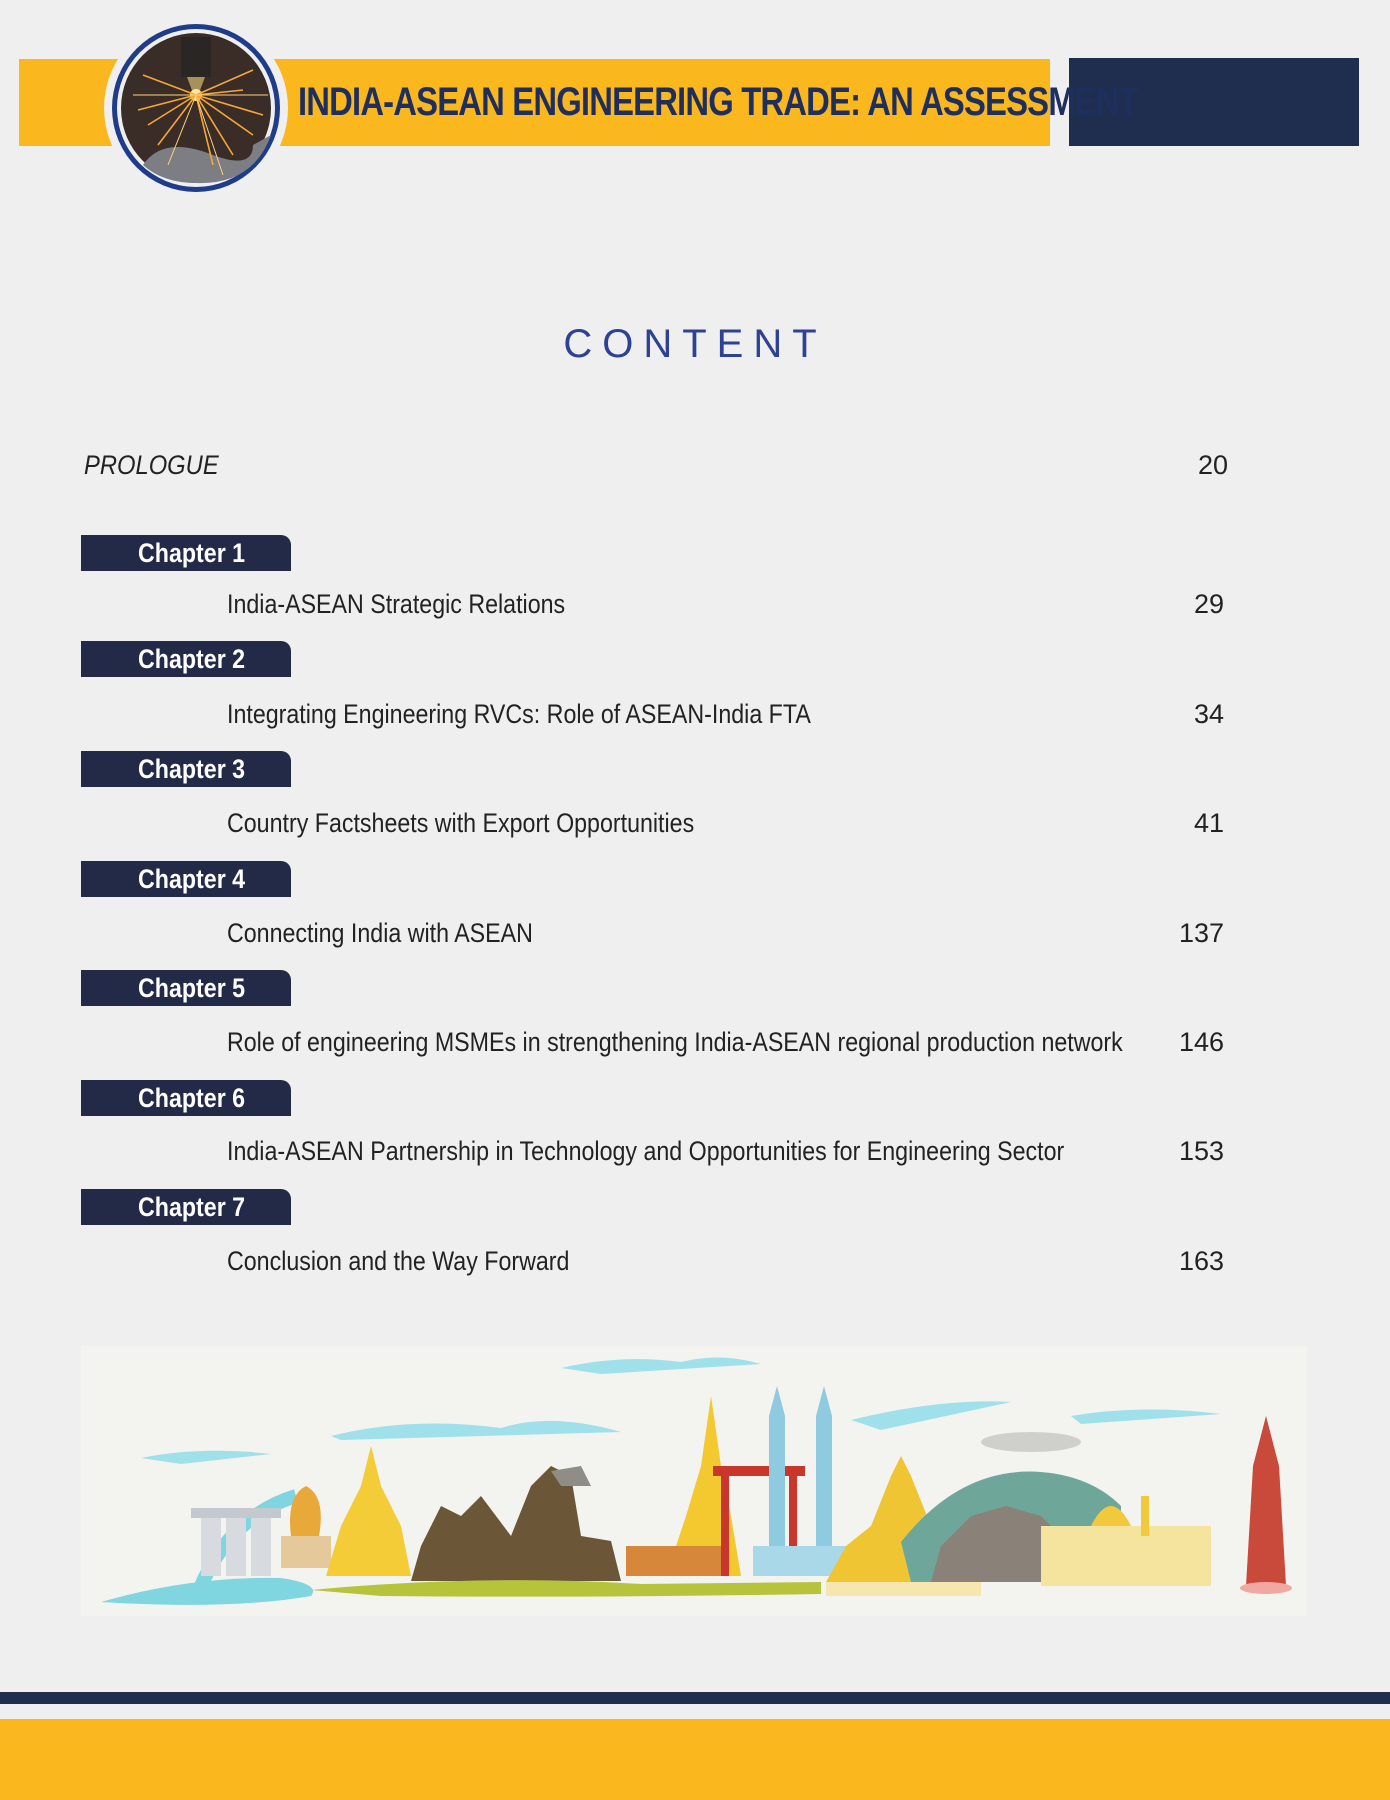 The width and height of the screenshot is (1390, 1800). I want to click on chapter-tab-2: Chapter 2, so click(186, 659).